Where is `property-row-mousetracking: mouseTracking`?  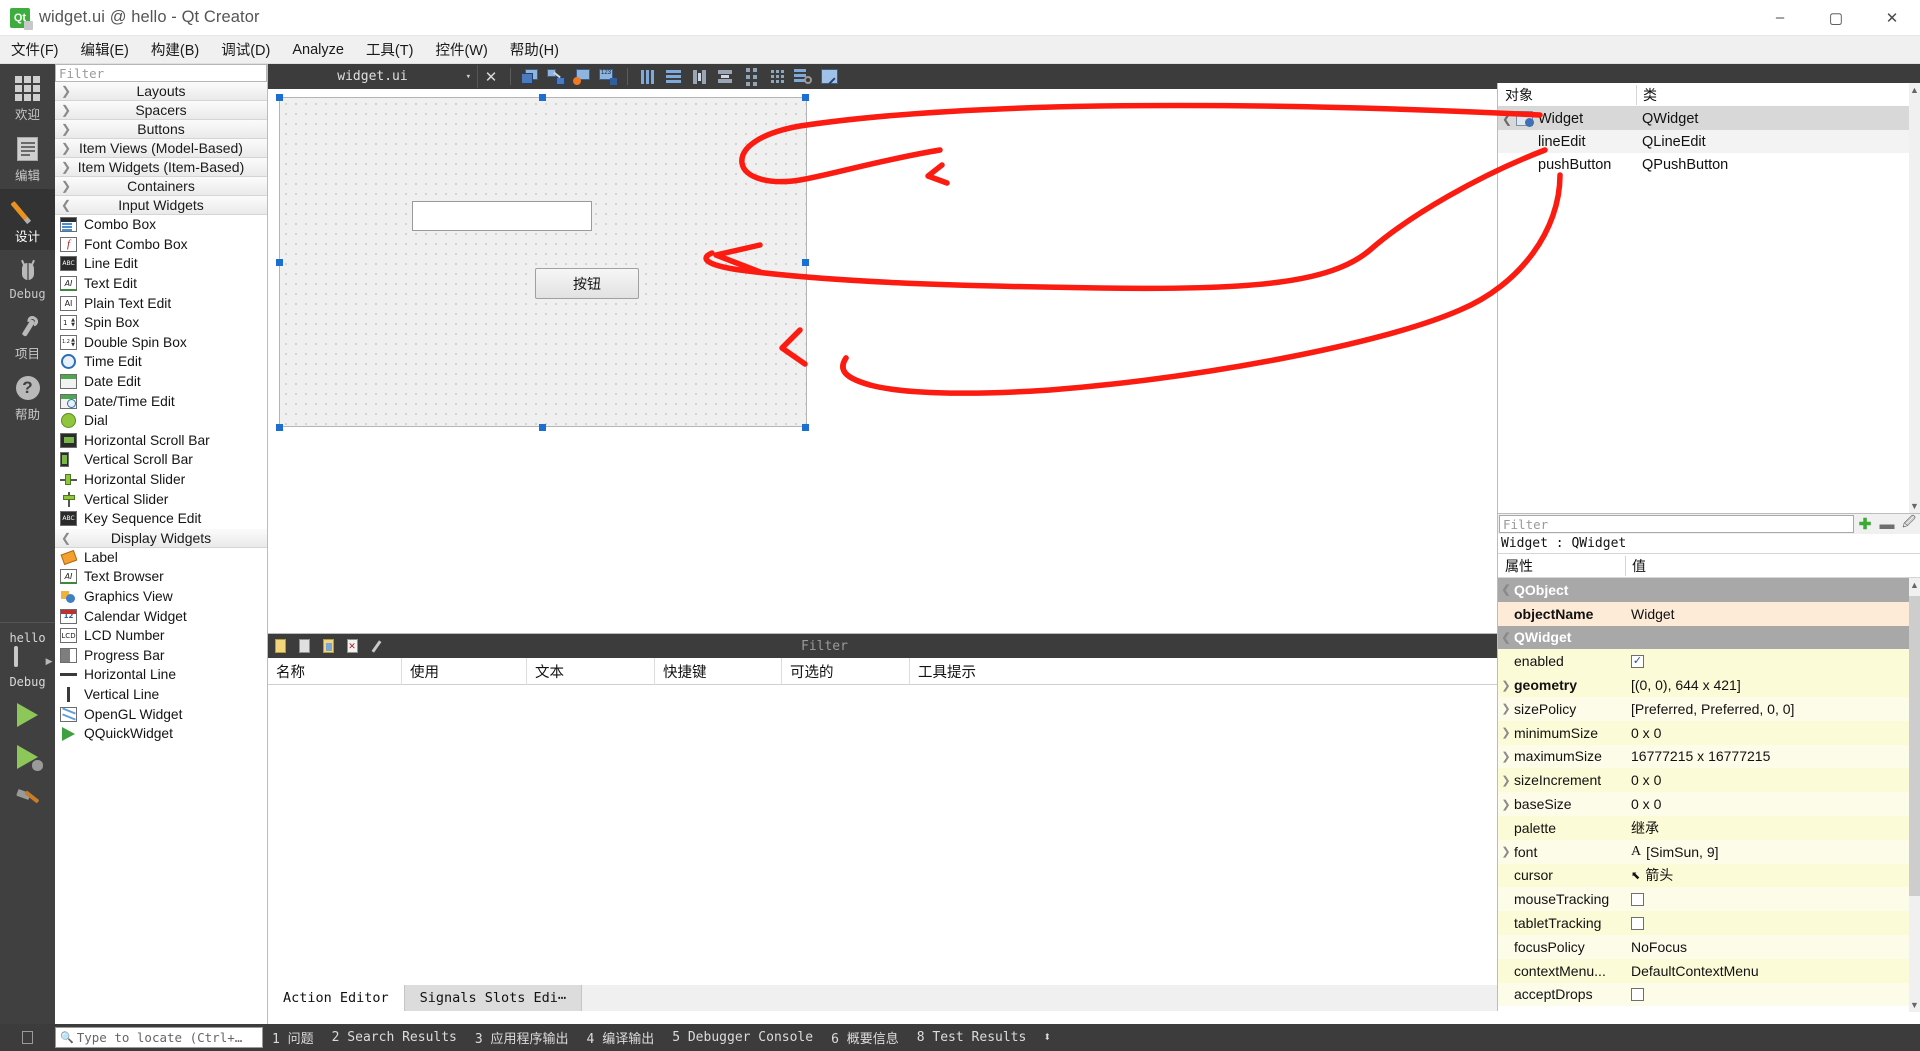 property-row-mousetracking: mouseTracking is located at coordinates (1709, 899).